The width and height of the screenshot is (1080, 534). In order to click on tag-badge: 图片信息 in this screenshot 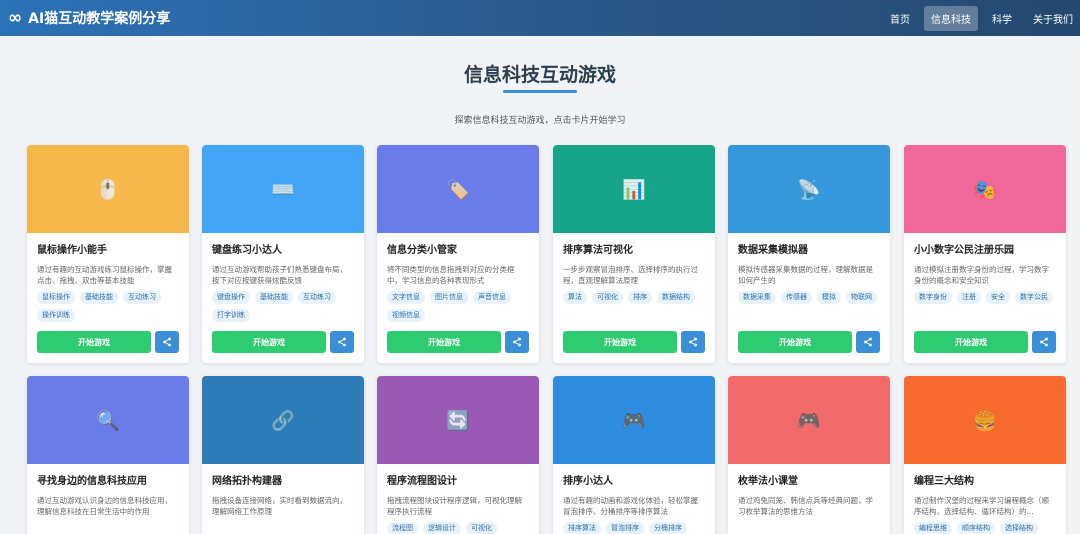, I will do `click(449, 297)`.